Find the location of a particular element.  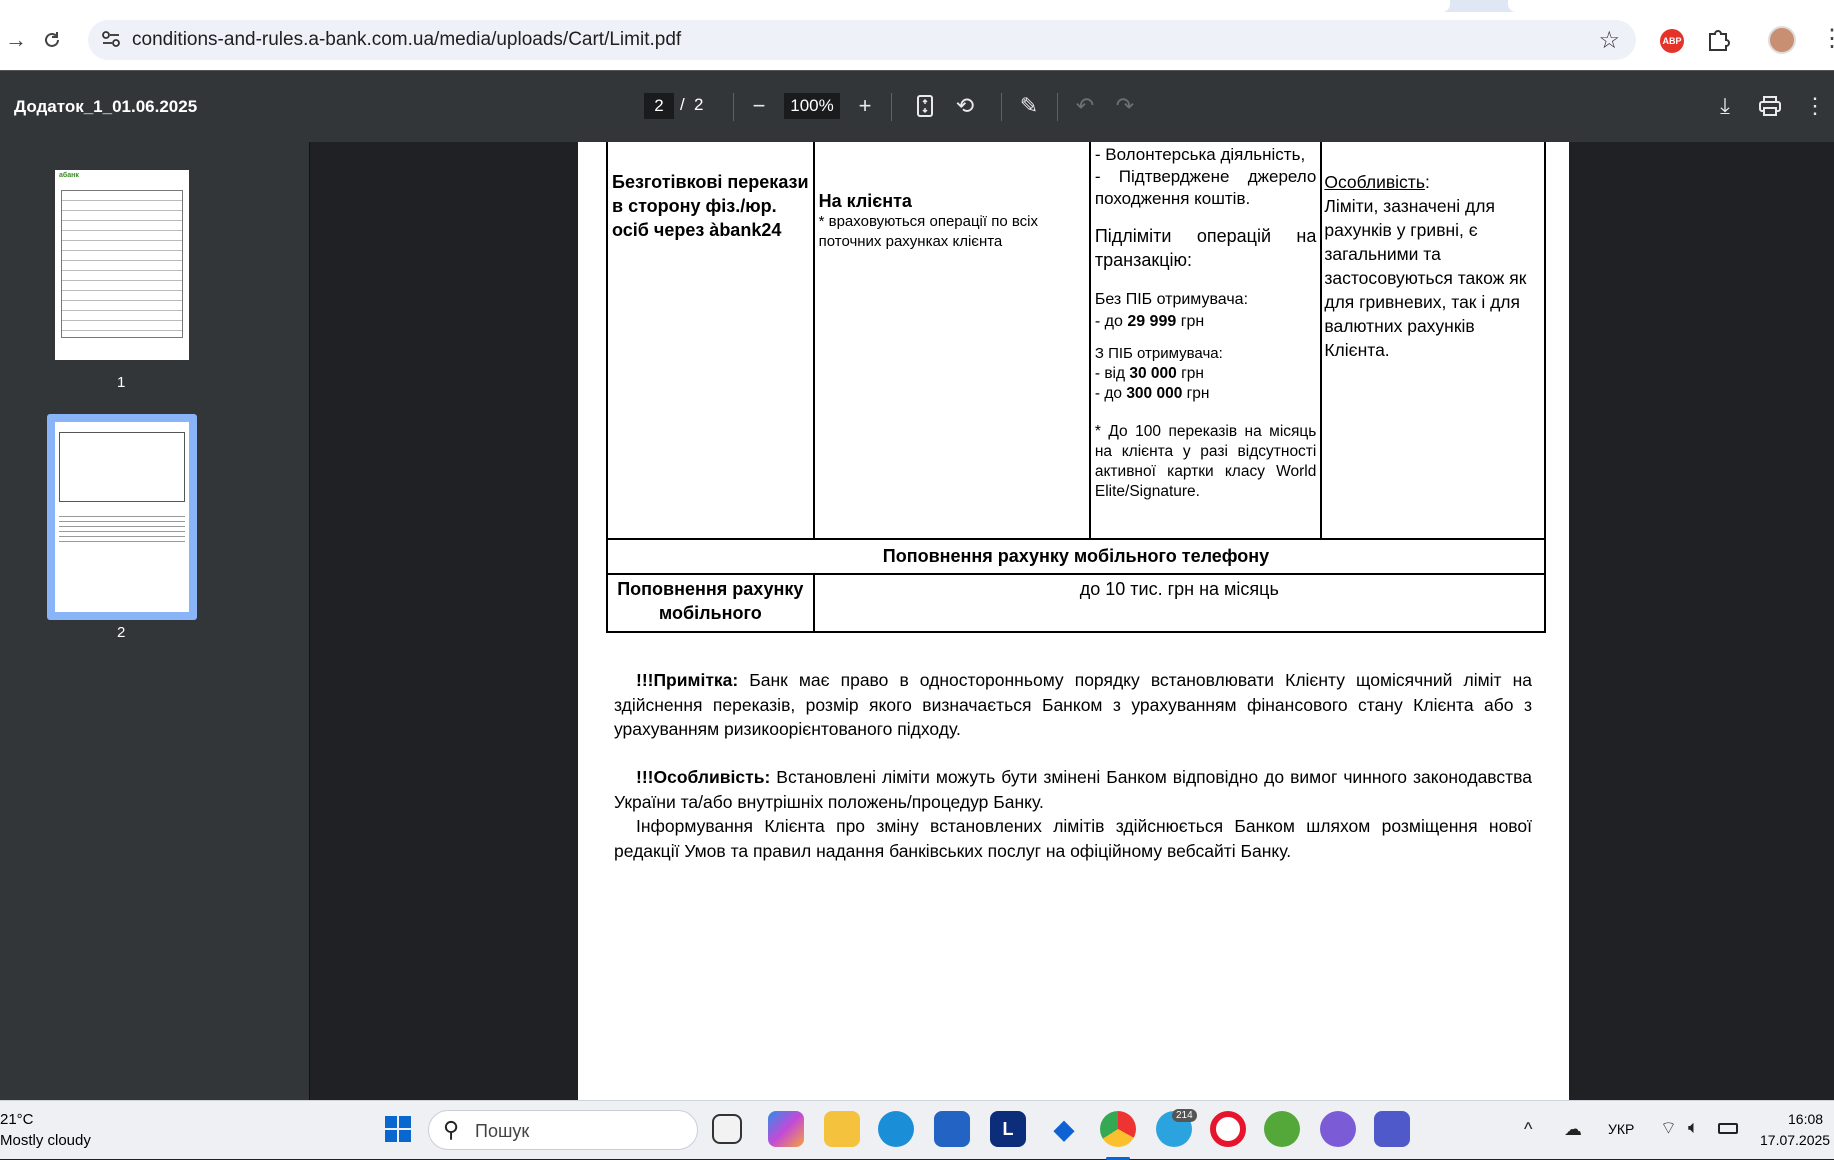

no-name-title: Без ПІБ отримувача: is located at coordinates (1171, 299).